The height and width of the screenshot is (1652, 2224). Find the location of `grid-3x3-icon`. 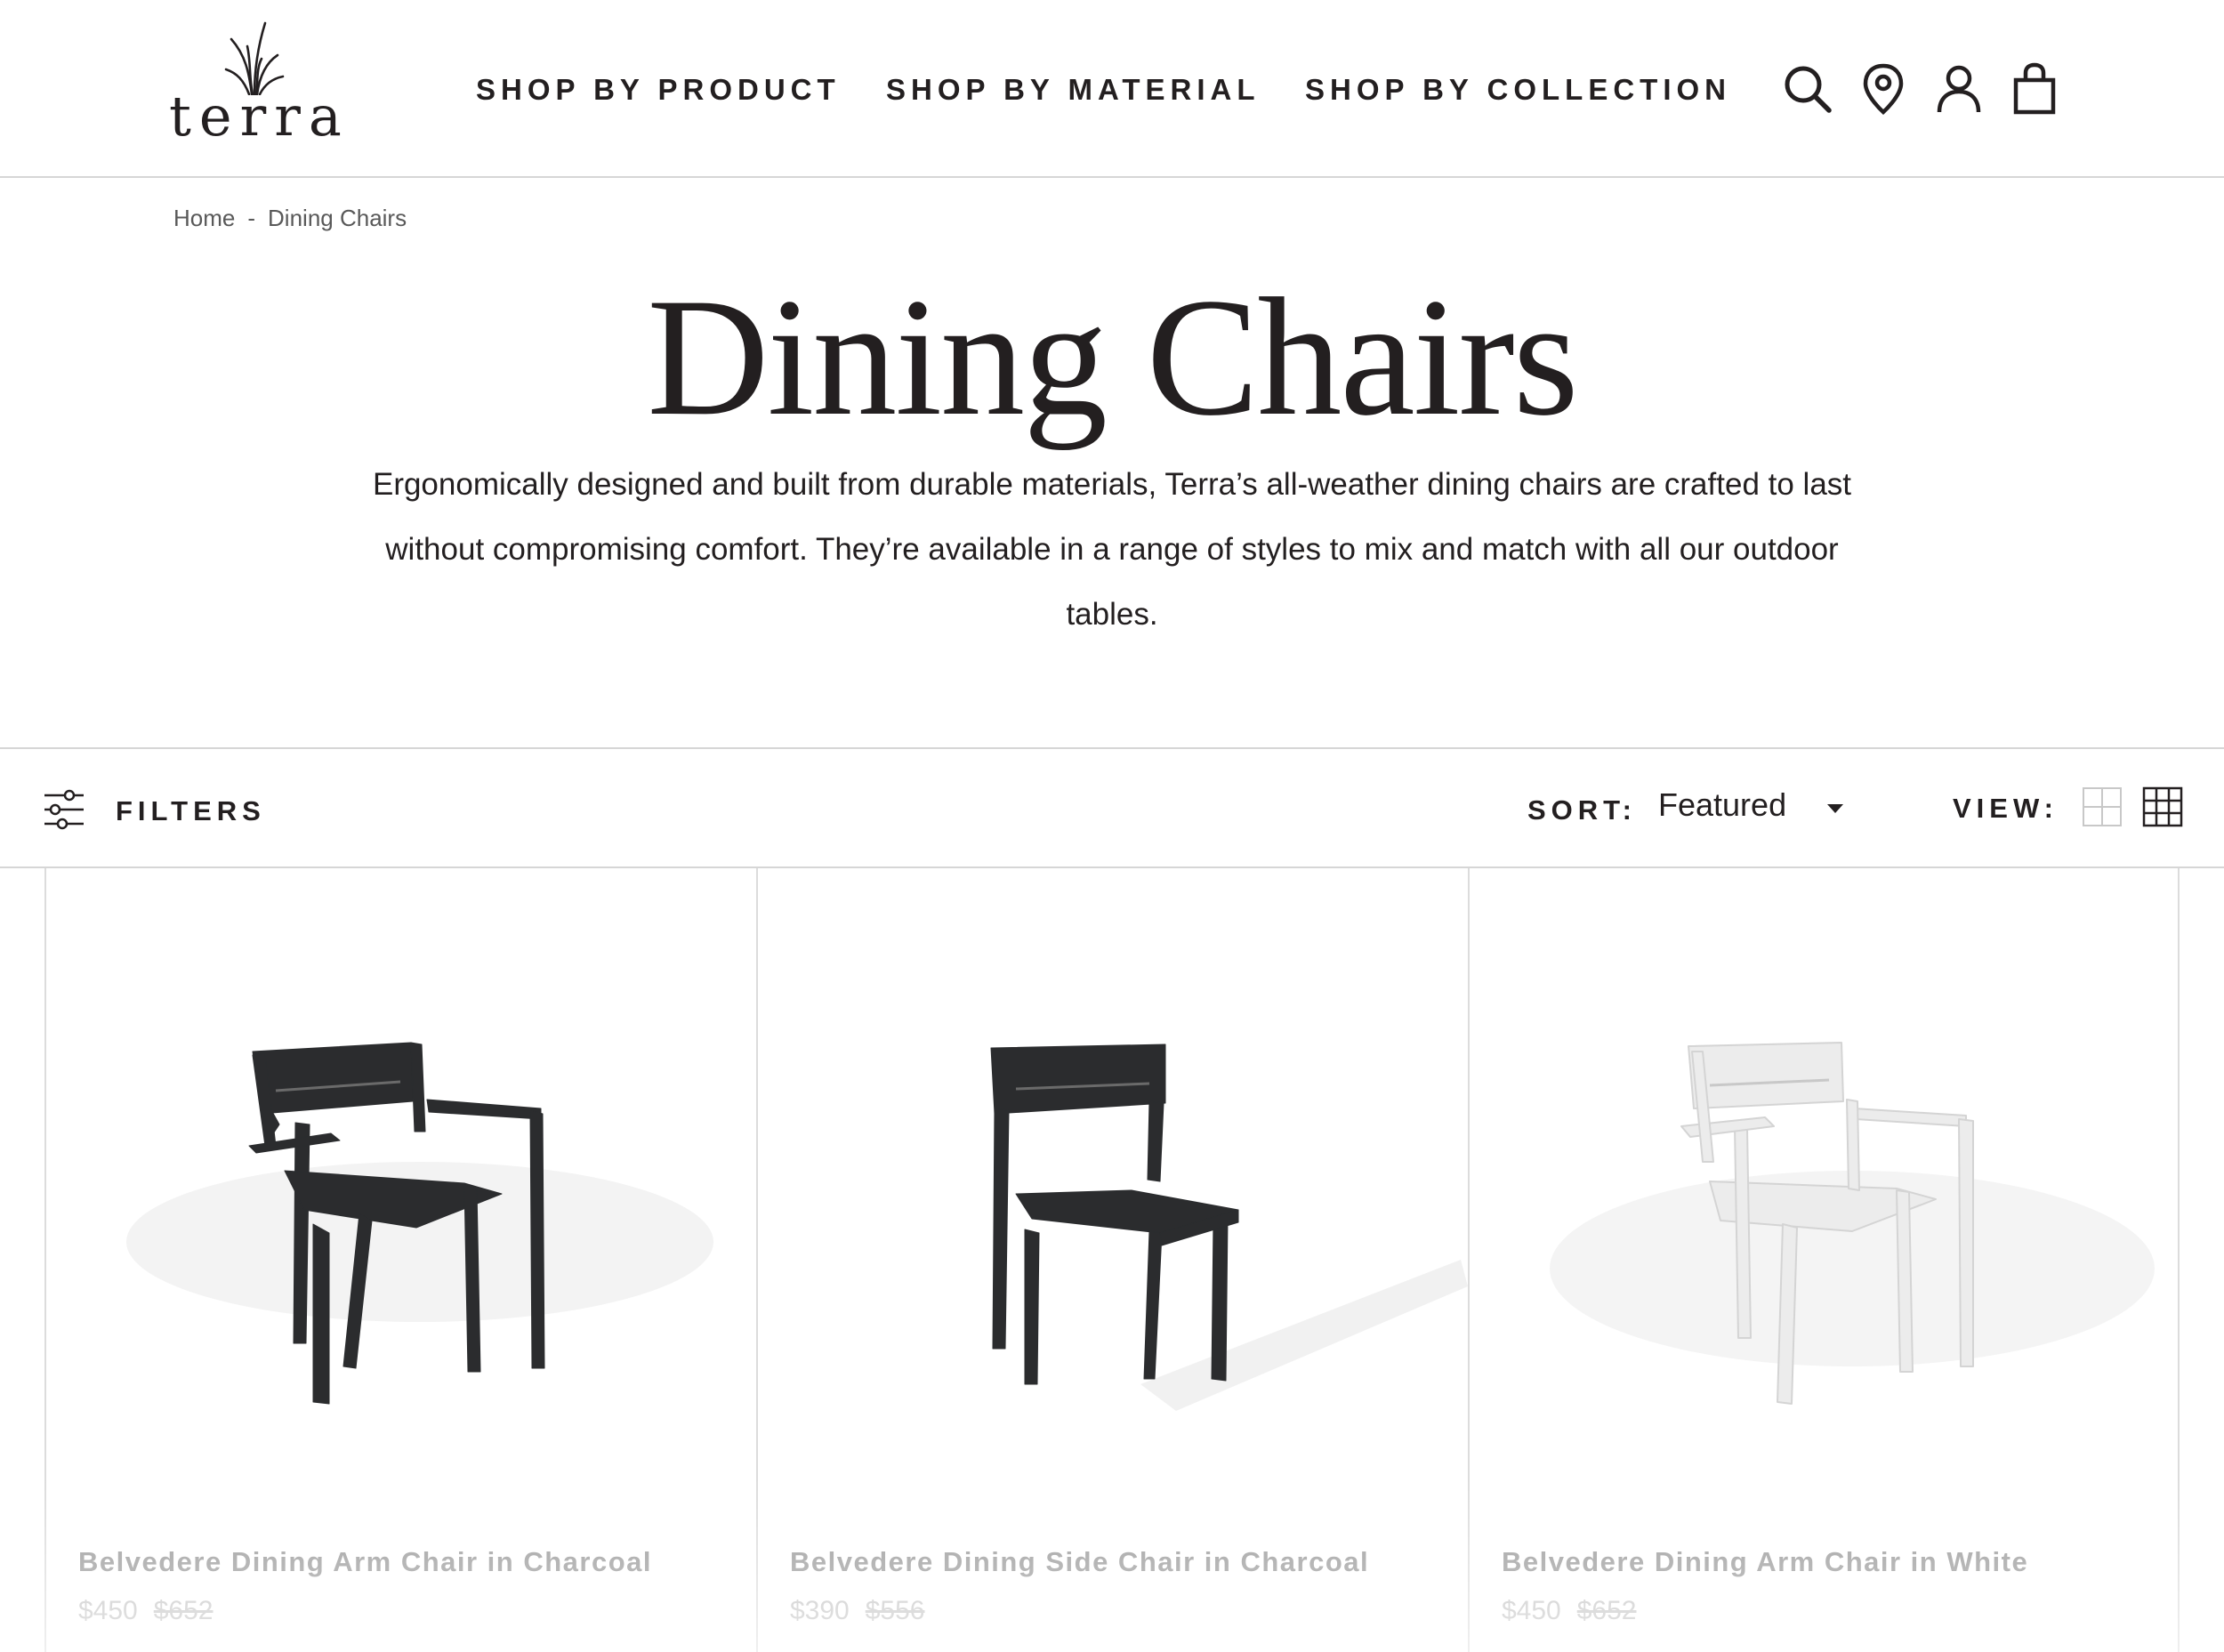

grid-3x3-icon is located at coordinates (2162, 806).